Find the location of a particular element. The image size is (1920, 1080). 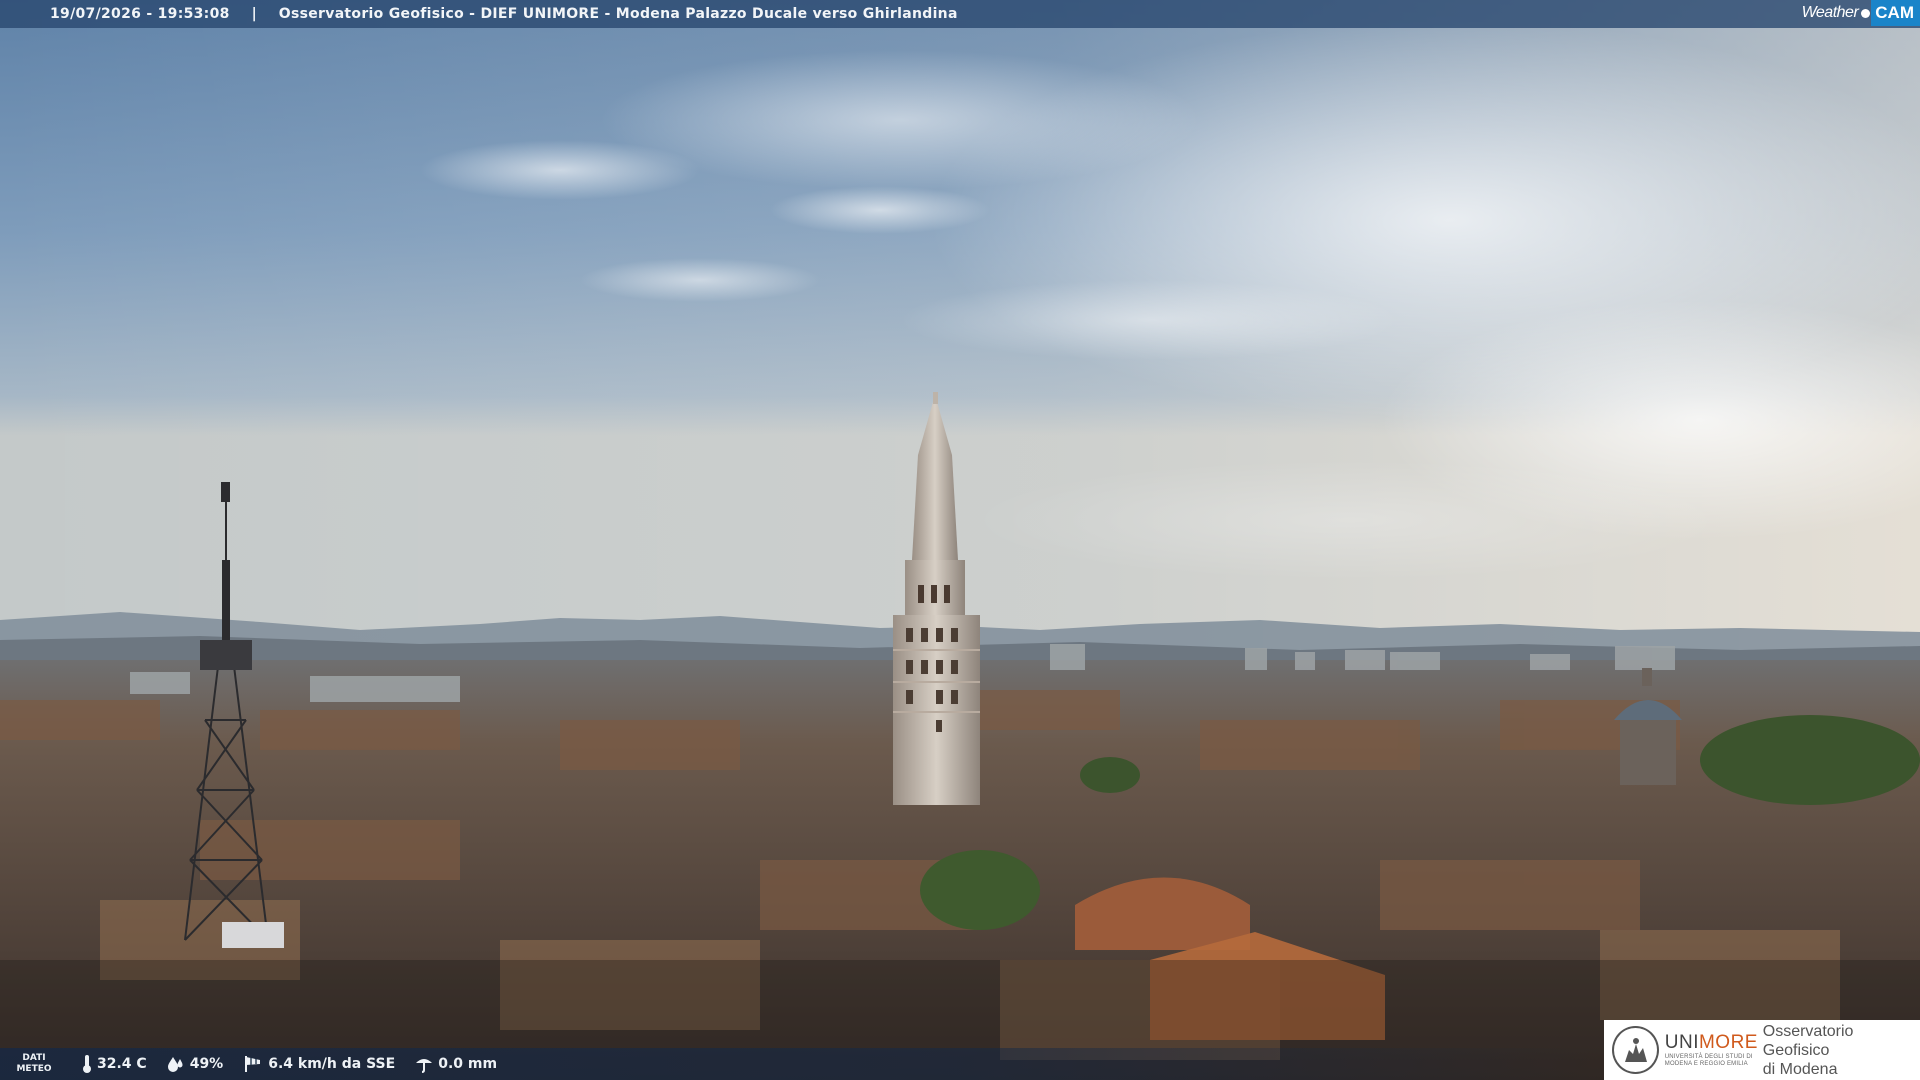

humidity-reading: 49% is located at coordinates (195, 1064).